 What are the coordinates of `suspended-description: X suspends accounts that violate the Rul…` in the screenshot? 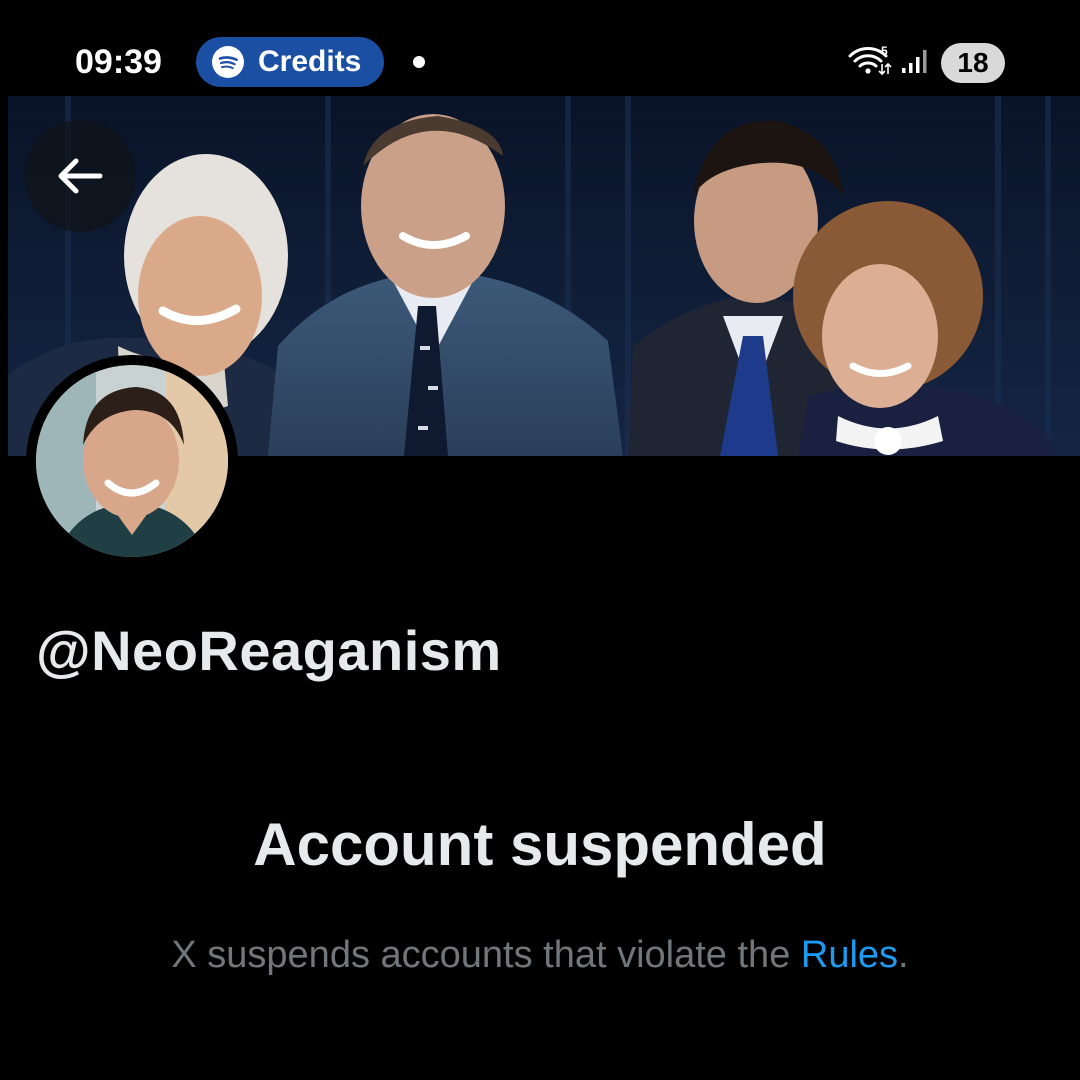 It's located at (540, 955).